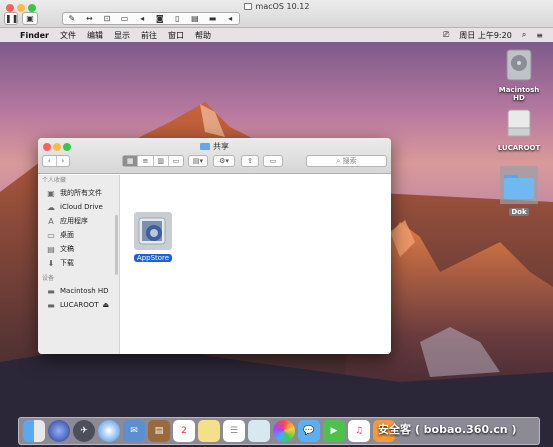 This screenshot has height=447, width=553. I want to click on safari-dock-icon: ✧, so click(109, 431).